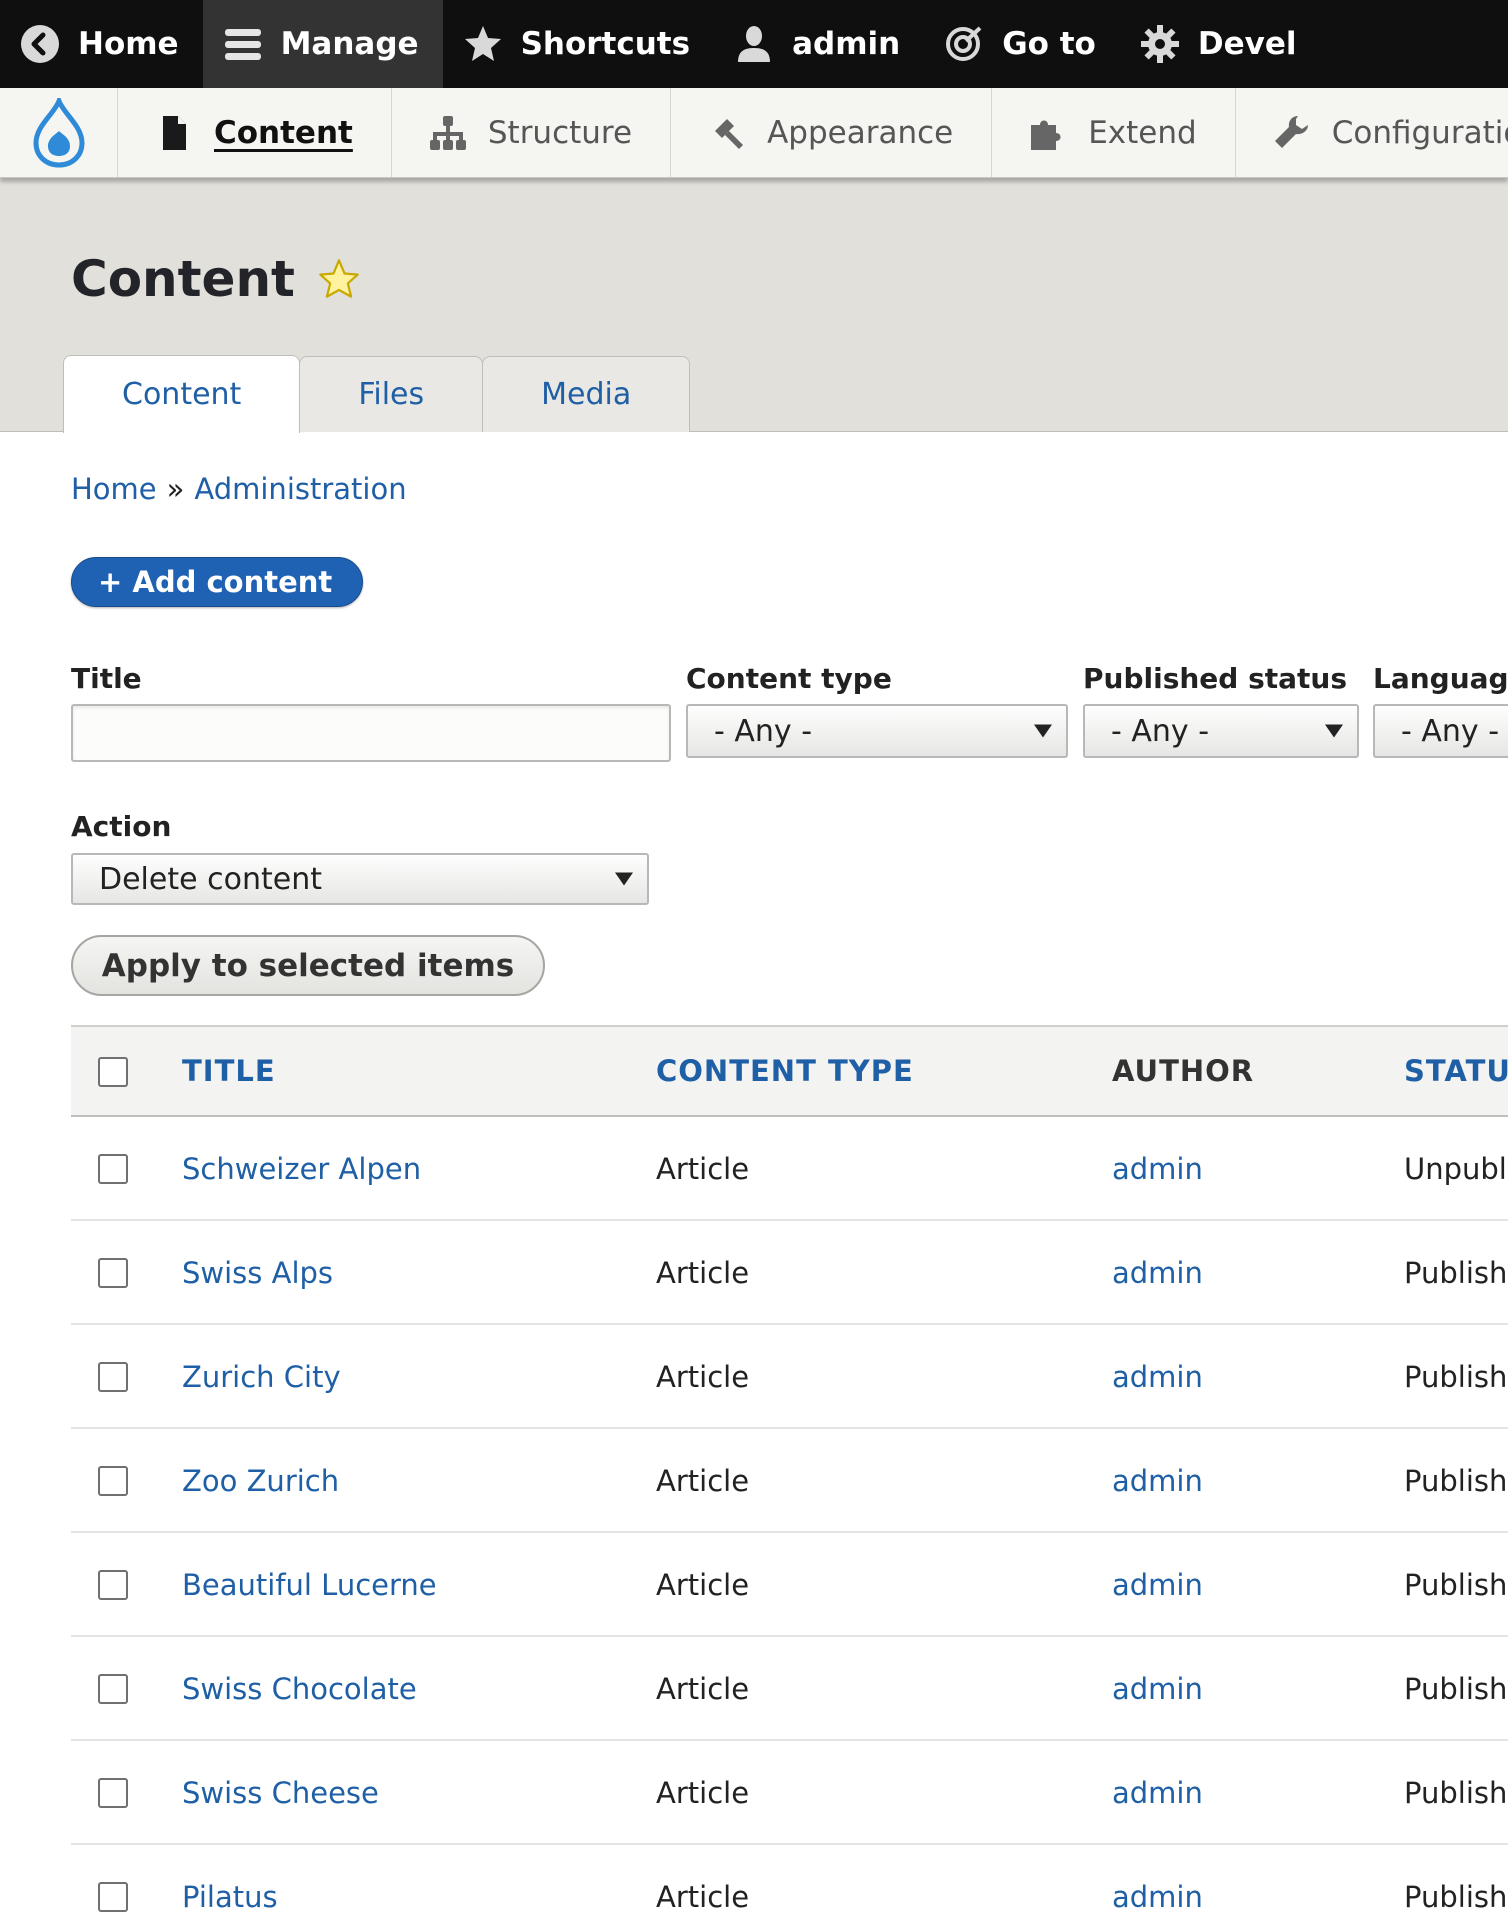 The image size is (1508, 1930). What do you see at coordinates (371, 733) in the screenshot?
I see `title-filter-input` at bounding box center [371, 733].